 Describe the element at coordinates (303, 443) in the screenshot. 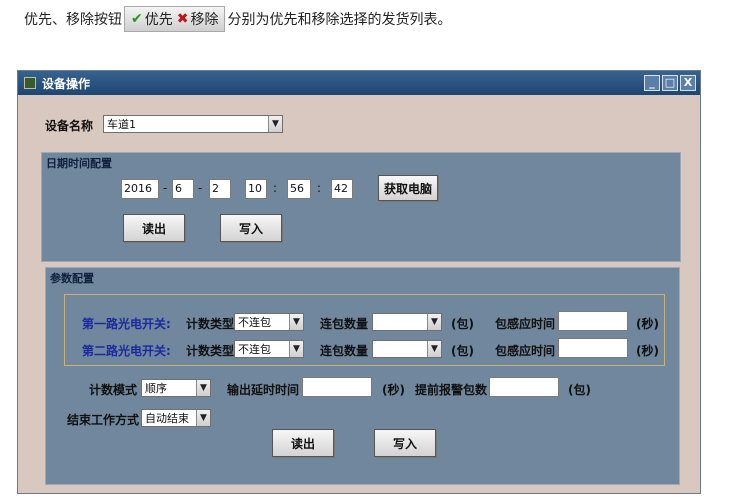

I see `params-read-button: 读出` at that location.